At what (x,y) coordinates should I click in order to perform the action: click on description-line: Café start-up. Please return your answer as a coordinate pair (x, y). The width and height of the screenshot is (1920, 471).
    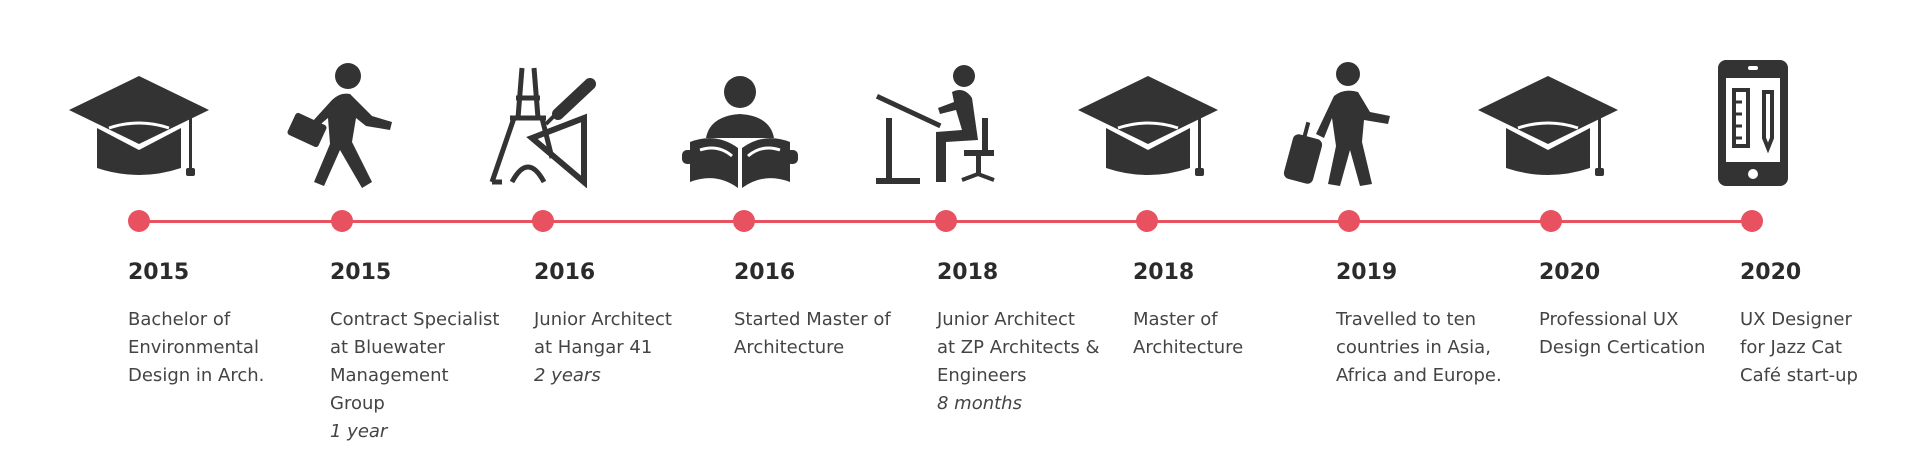
    Looking at the image, I should click on (1799, 375).